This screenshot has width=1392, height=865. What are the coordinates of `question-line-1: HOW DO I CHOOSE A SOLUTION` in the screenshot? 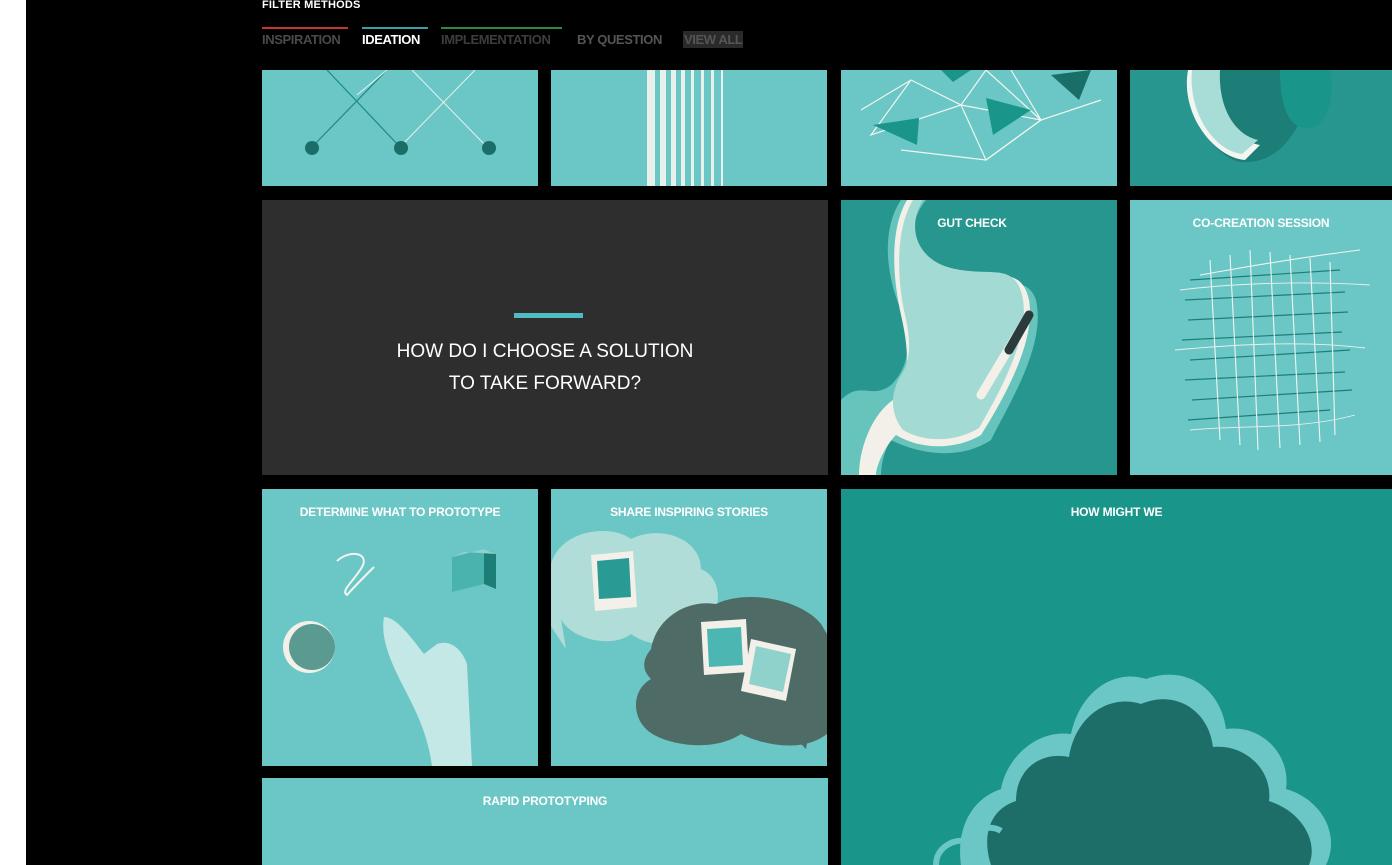 It's located at (545, 351).